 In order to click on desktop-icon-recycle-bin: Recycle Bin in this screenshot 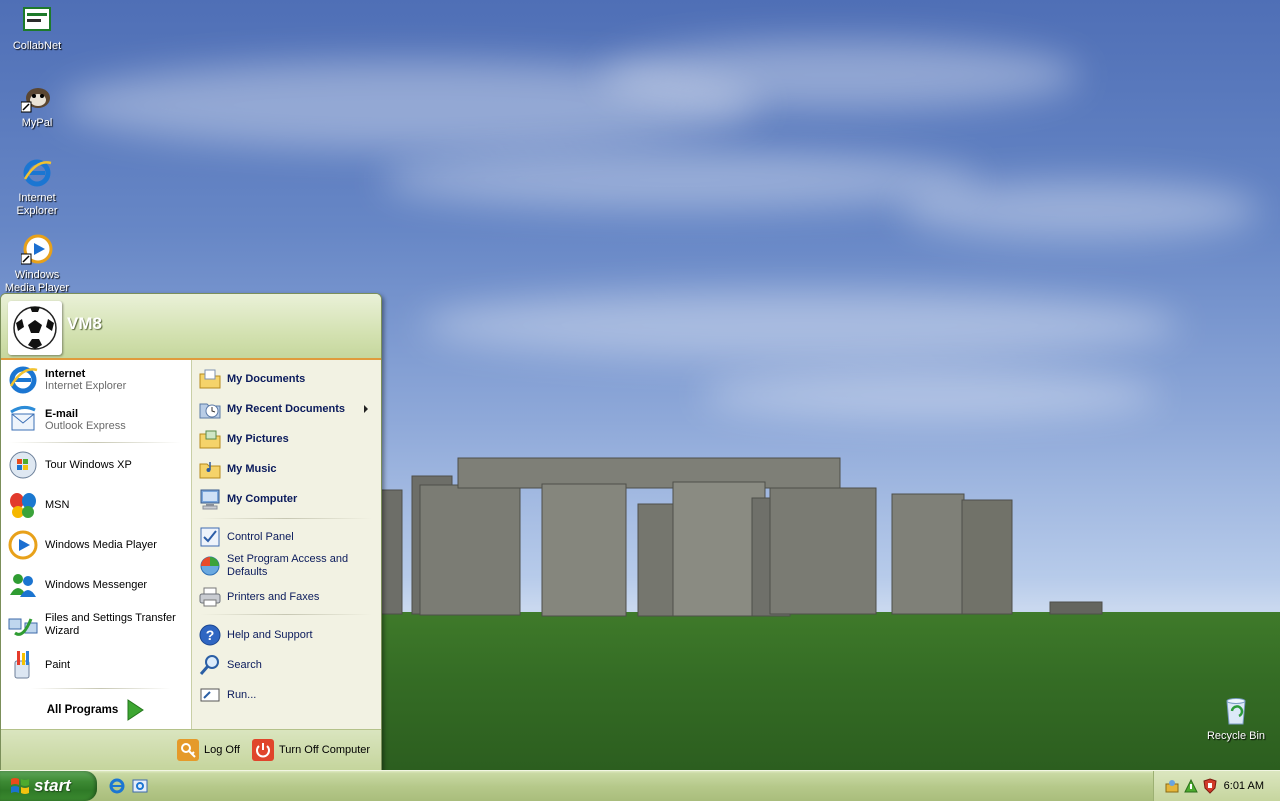, I will do `click(1236, 719)`.